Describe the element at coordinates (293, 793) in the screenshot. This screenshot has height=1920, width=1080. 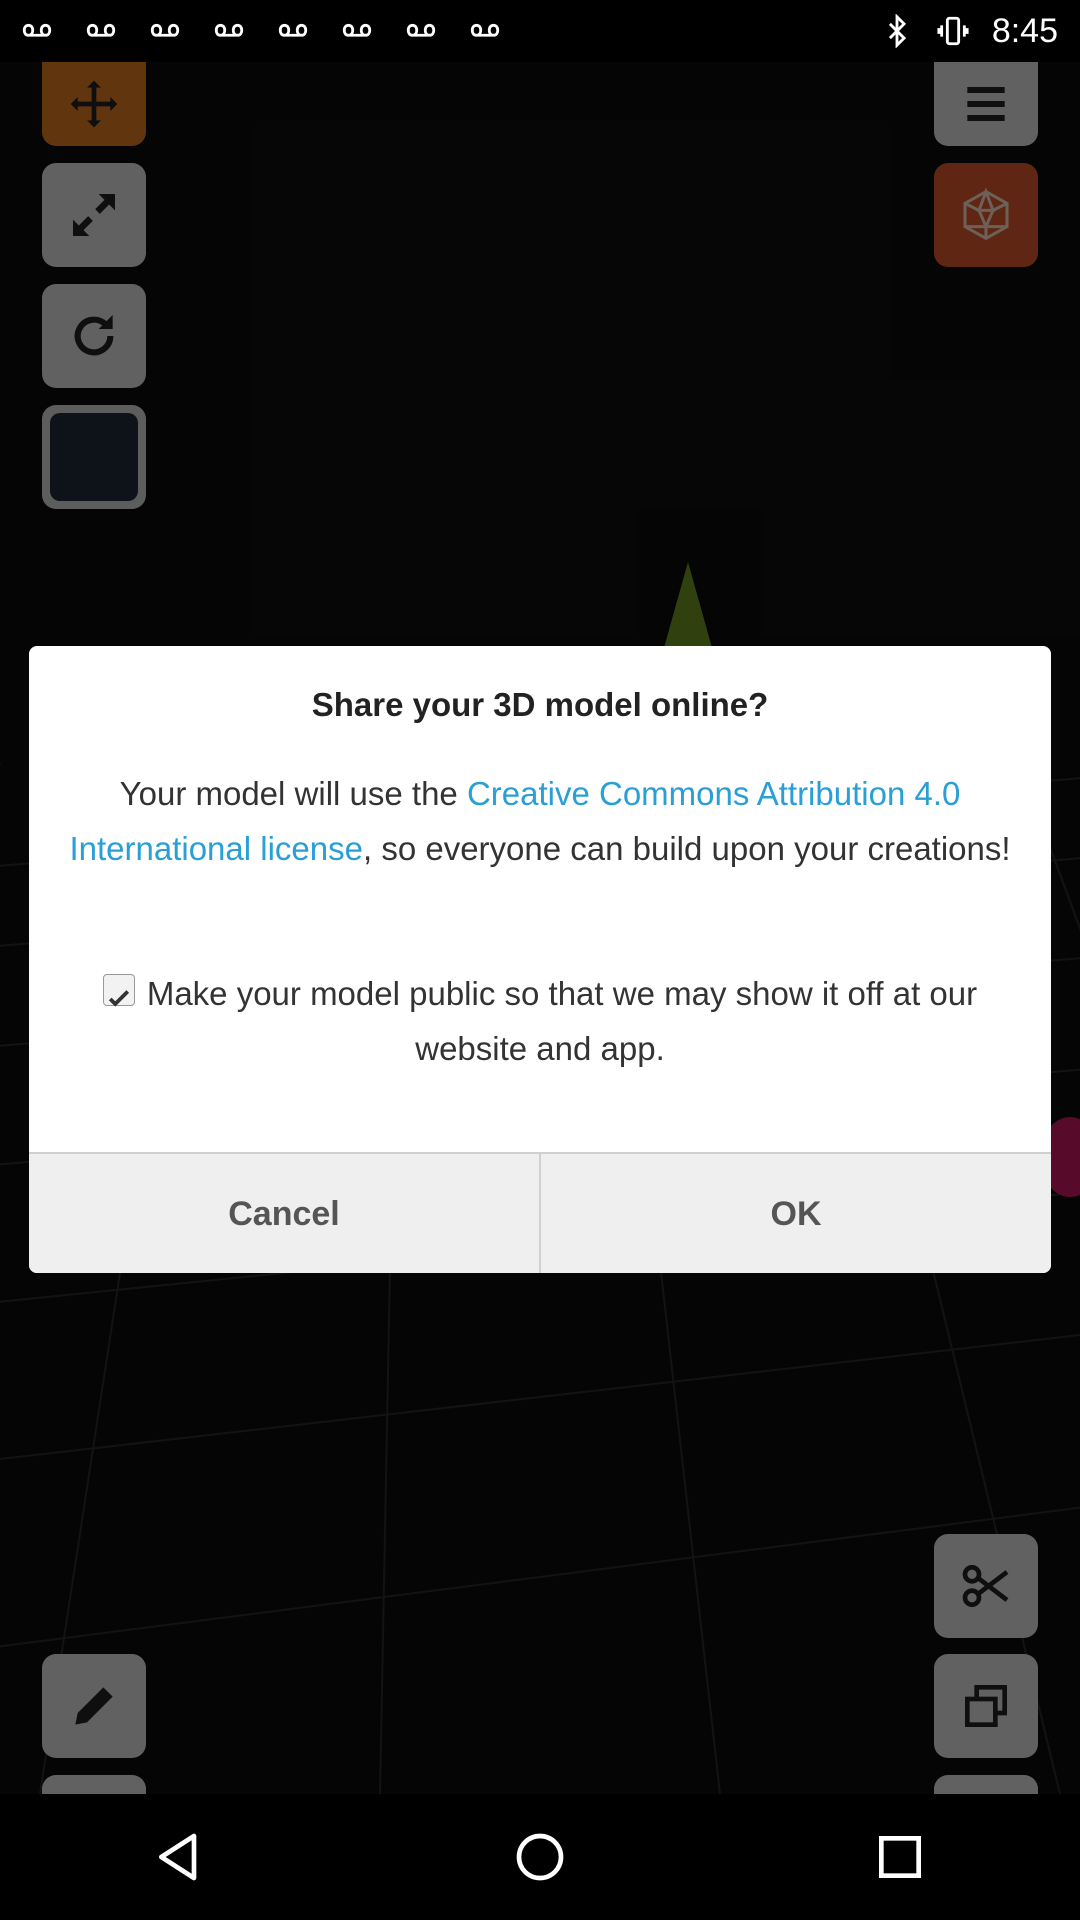
I see `message-text: Your model will use the` at that location.